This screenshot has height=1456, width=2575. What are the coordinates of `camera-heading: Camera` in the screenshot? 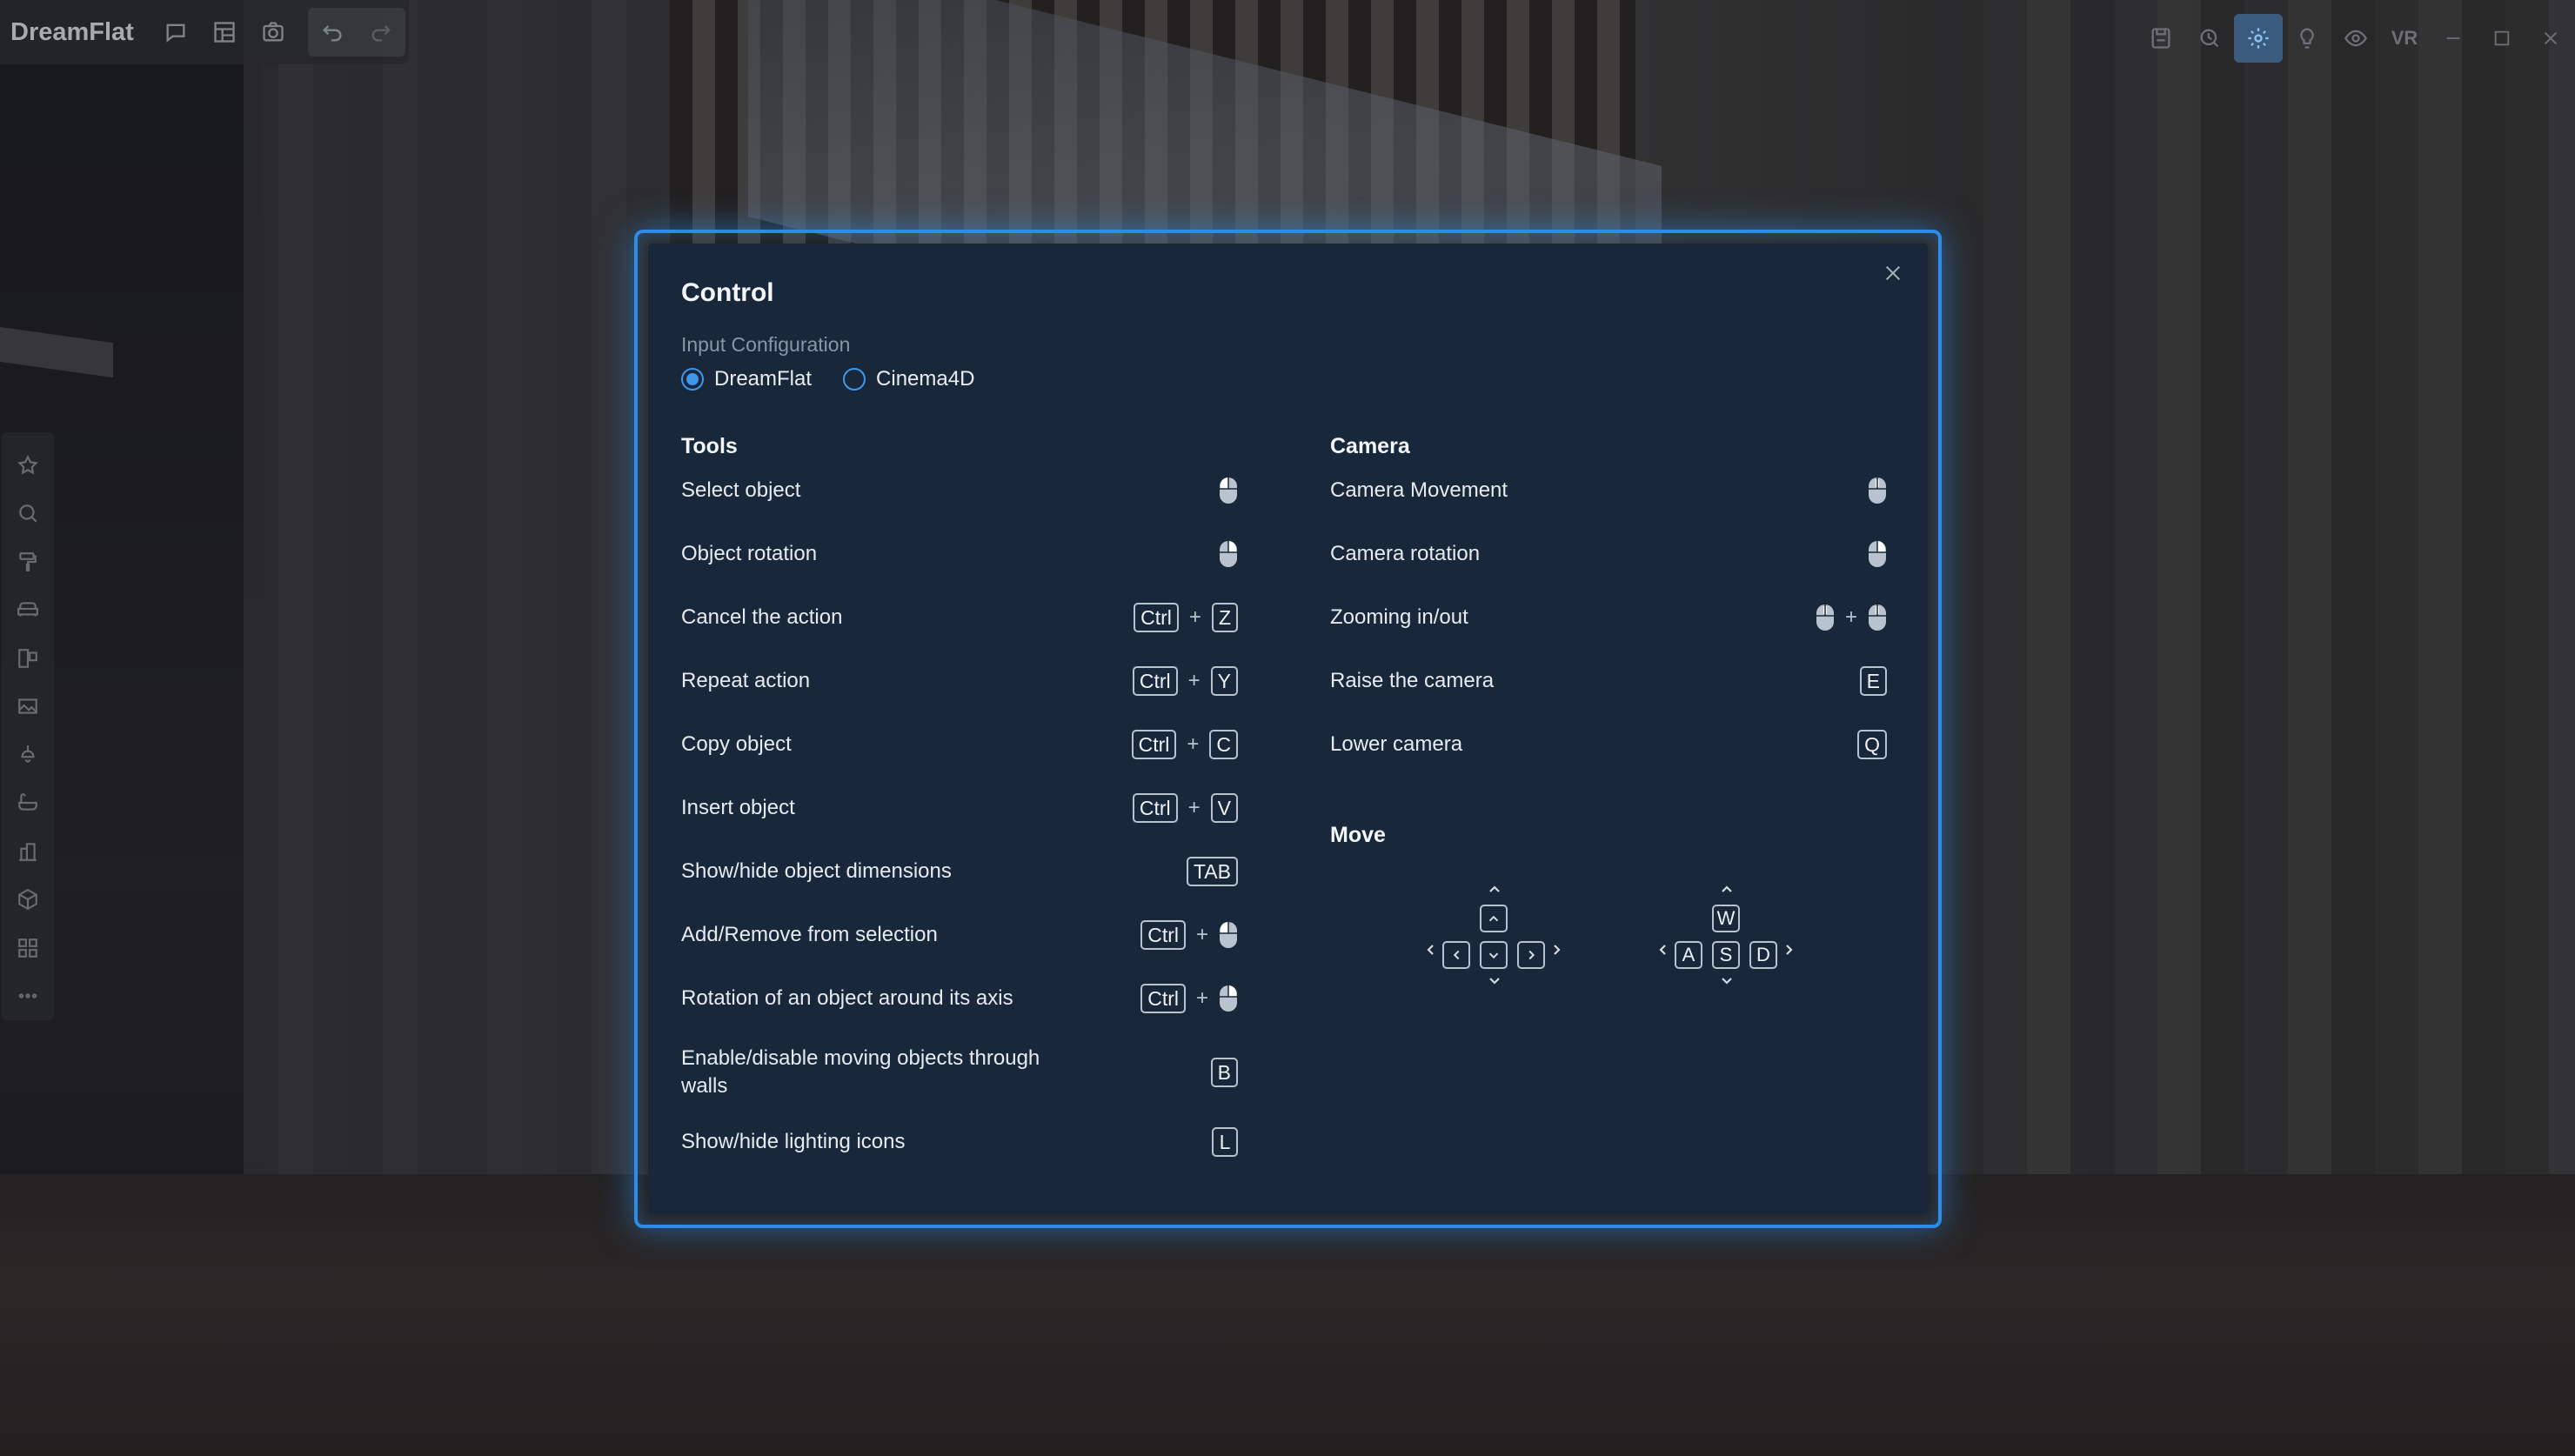 It's located at (1370, 446).